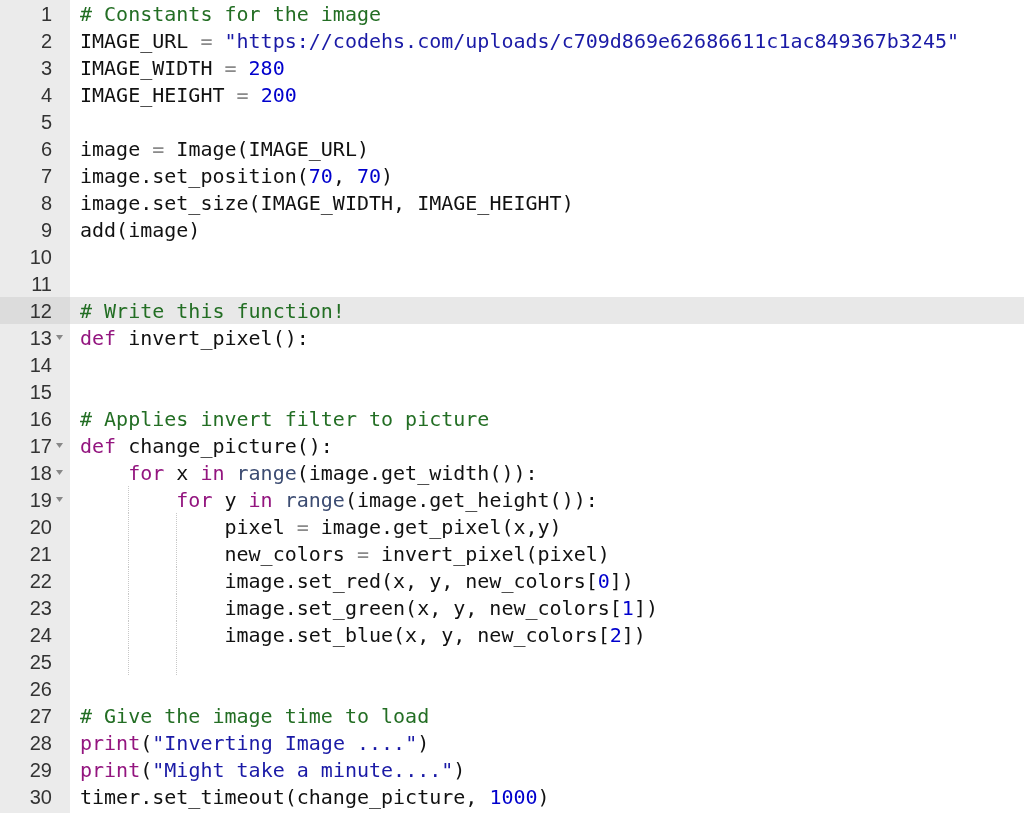  I want to click on code-line: def change_picture():, so click(206, 445).